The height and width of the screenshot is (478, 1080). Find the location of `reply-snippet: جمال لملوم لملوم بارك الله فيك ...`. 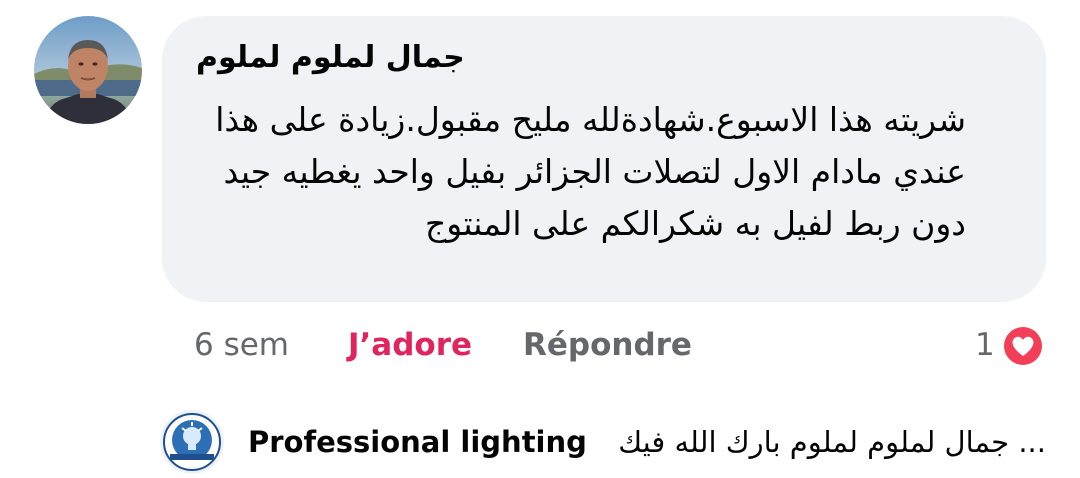

reply-snippet: جمال لملوم لملوم بارك الله فيك ... is located at coordinates (832, 442).